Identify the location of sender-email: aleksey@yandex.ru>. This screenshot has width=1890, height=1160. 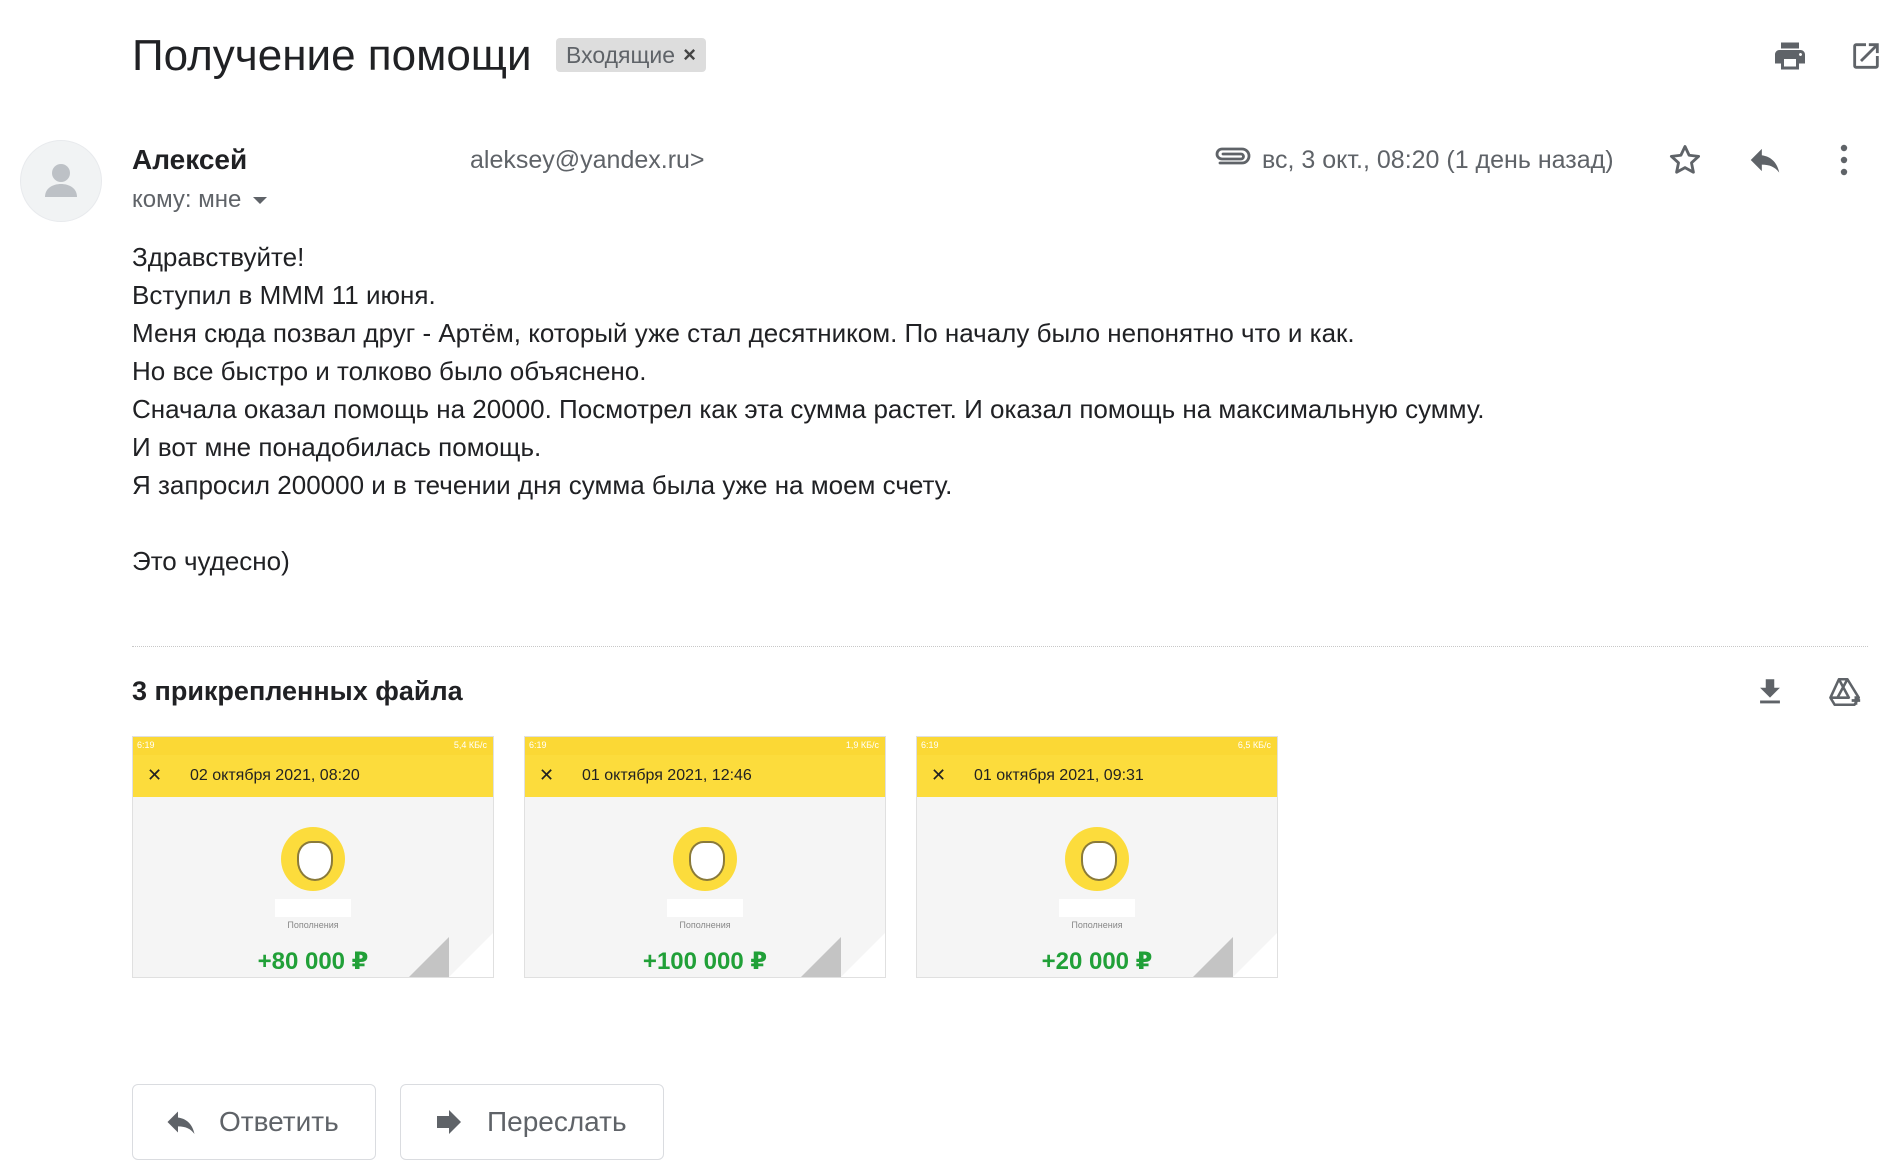
(587, 160).